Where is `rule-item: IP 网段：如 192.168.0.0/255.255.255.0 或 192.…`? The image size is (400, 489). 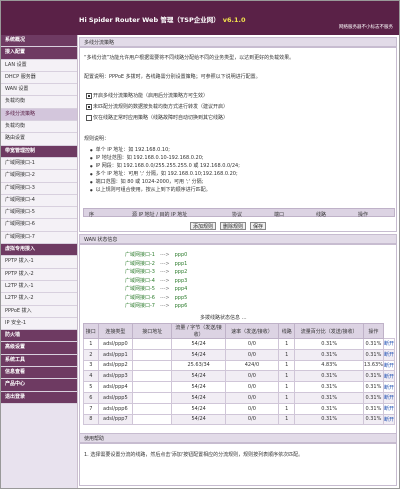 rule-item: IP 网段：如 192.168.0.0/255.255.255.0 或 192.… is located at coordinates (165, 165).